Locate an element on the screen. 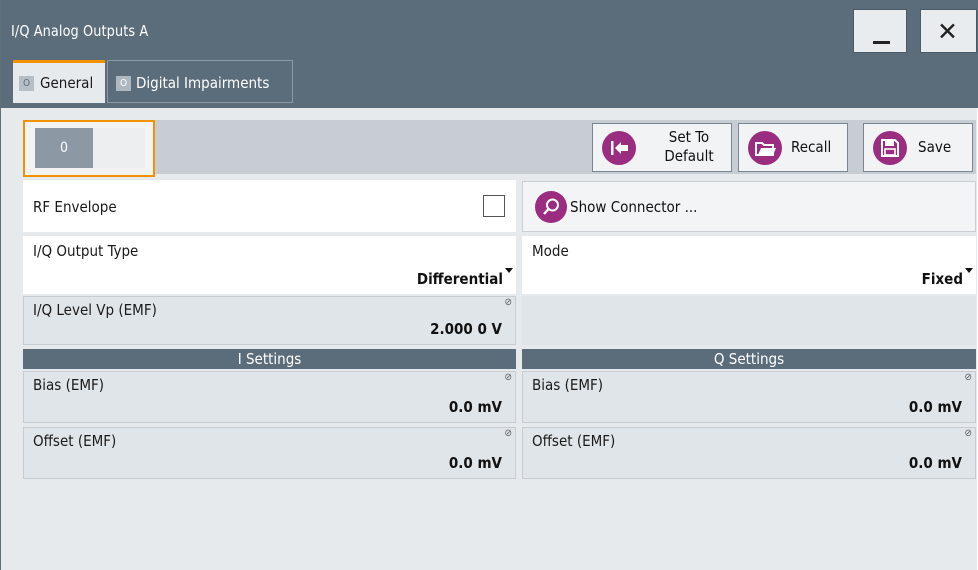 This screenshot has height=570, width=978. i-bias-label: Bias (EMF) is located at coordinates (69, 385).